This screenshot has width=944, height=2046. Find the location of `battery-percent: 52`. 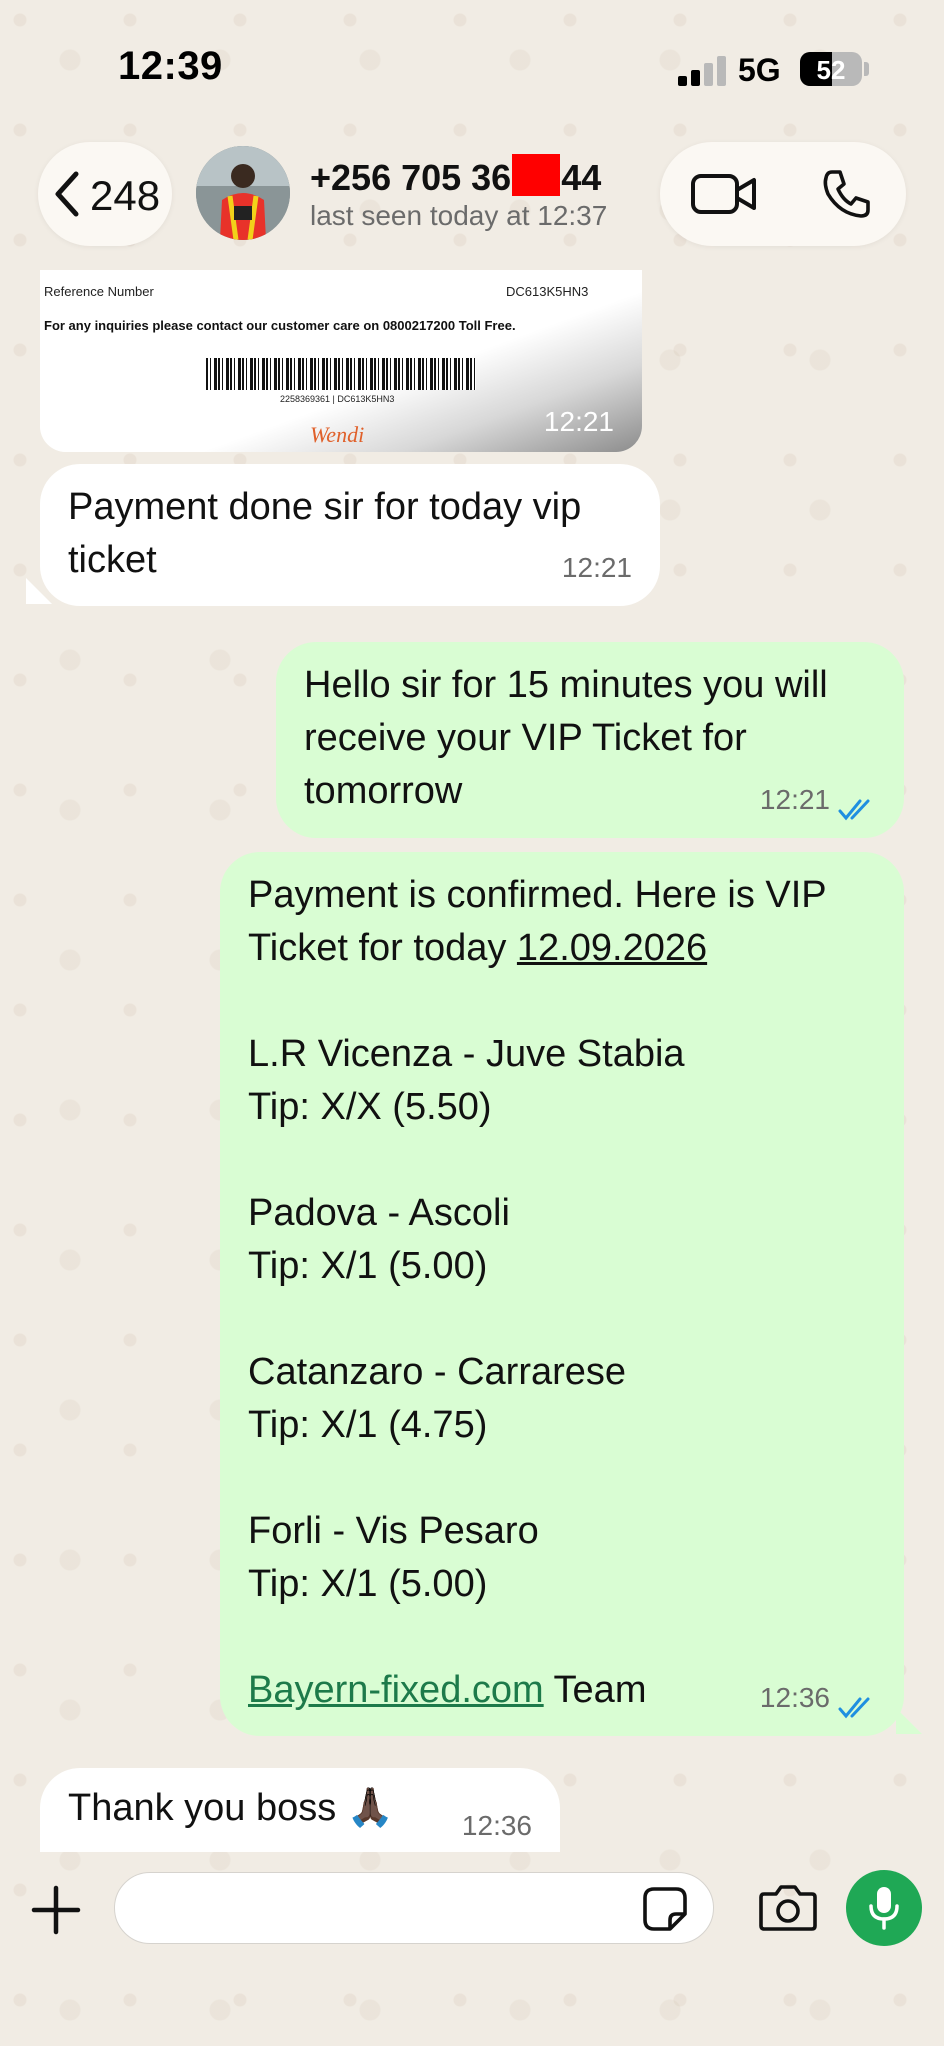

battery-percent: 52 is located at coordinates (831, 70).